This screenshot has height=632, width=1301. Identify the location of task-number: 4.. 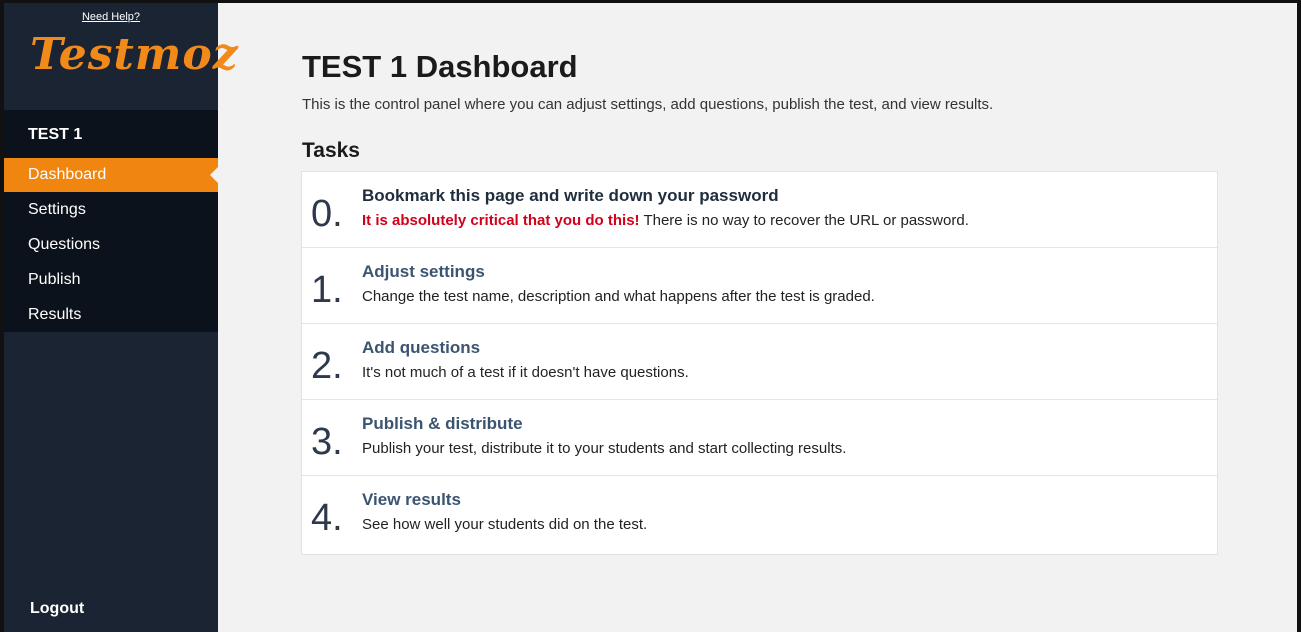
(327, 518).